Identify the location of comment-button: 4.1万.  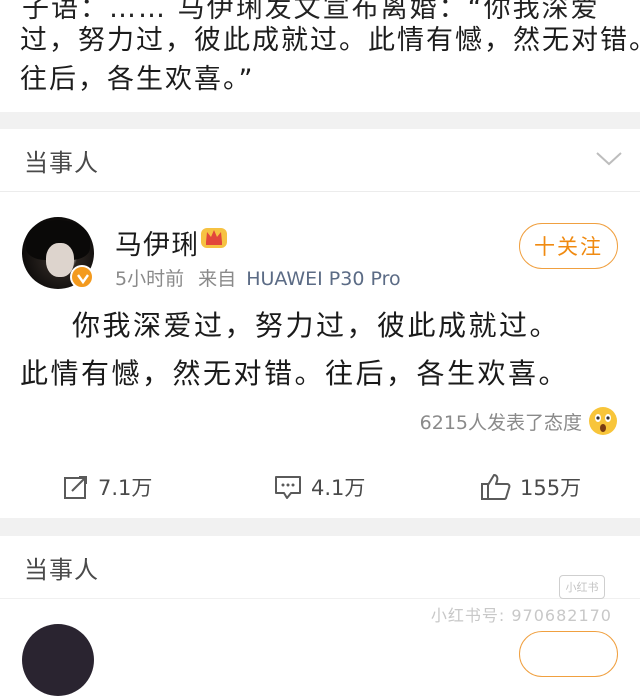
(319, 487).